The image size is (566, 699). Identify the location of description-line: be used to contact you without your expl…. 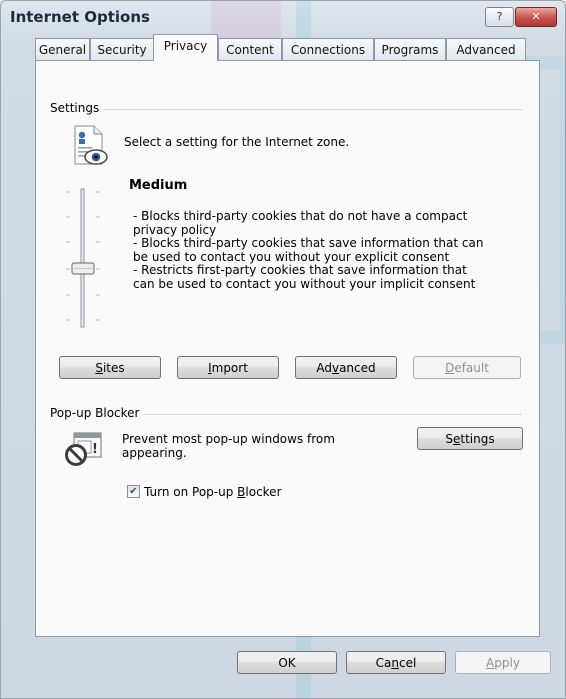
(291, 256).